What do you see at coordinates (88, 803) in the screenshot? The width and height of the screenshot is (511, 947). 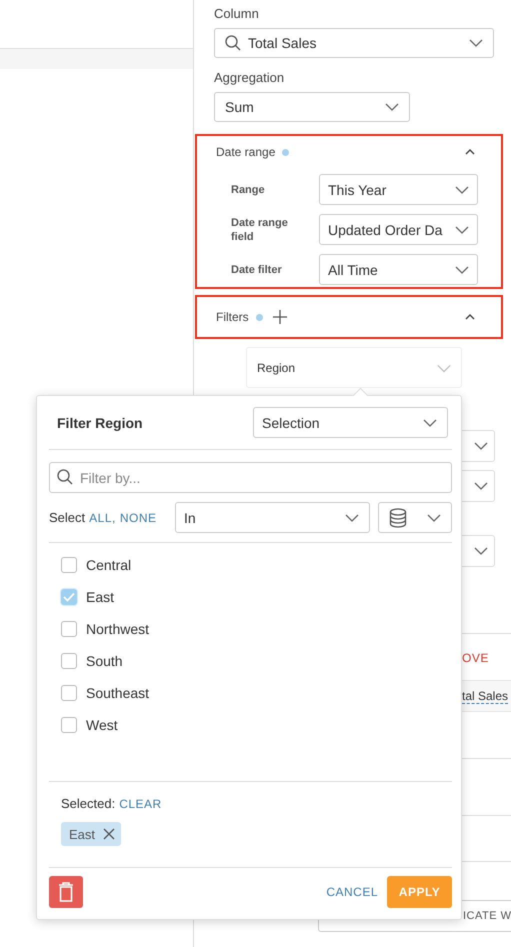 I see `selected-label: Selected:` at bounding box center [88, 803].